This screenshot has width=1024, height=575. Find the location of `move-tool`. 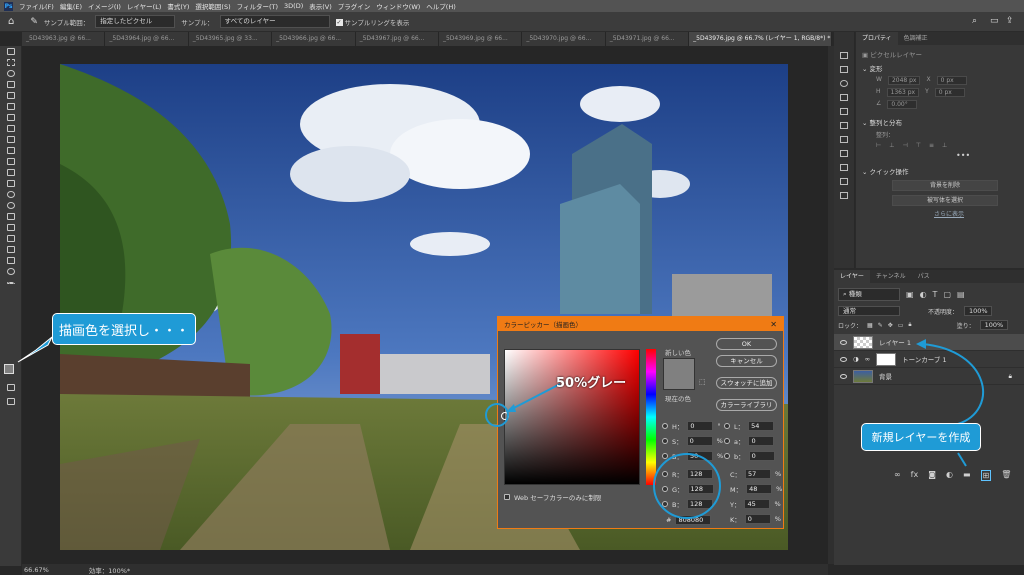

move-tool is located at coordinates (11, 51).